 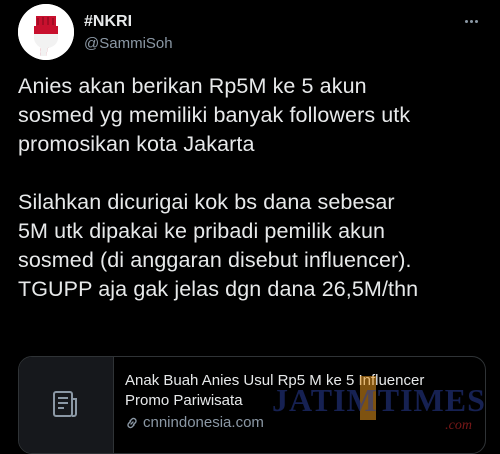 I want to click on raised-fist-flag-icon, so click(x=46, y=32).